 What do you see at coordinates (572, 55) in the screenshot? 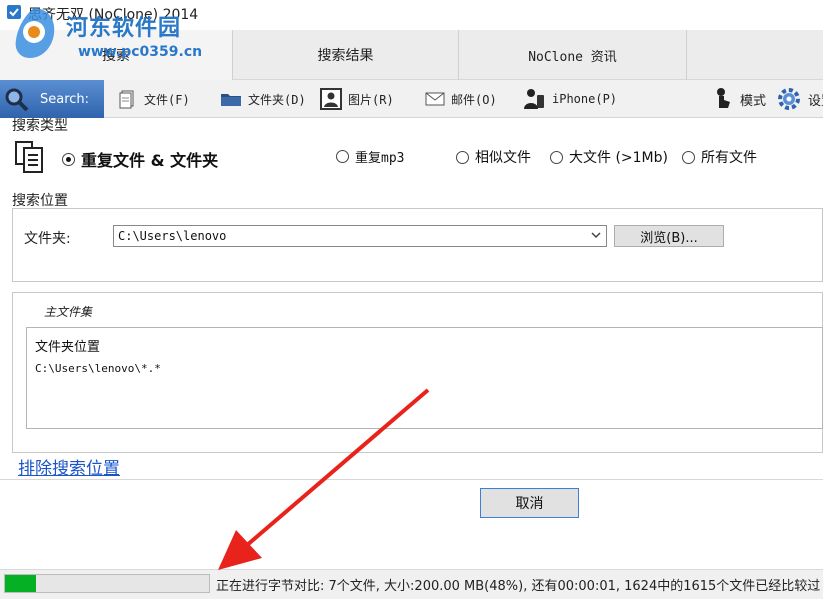
I see `tab-noclone-news: NoClone 资讯` at bounding box center [572, 55].